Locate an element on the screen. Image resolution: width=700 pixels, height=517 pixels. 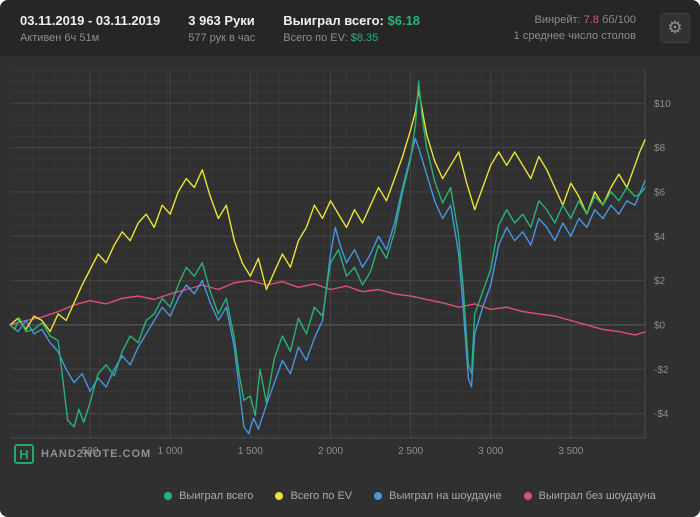
svg-text: $4 is located at coordinates (660, 237).